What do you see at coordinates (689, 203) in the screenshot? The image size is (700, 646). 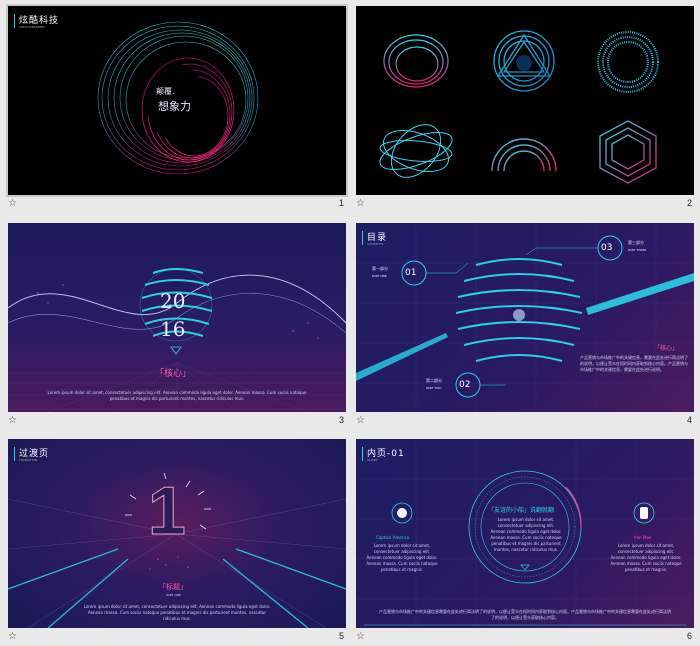 I see `slide-number: 2` at bounding box center [689, 203].